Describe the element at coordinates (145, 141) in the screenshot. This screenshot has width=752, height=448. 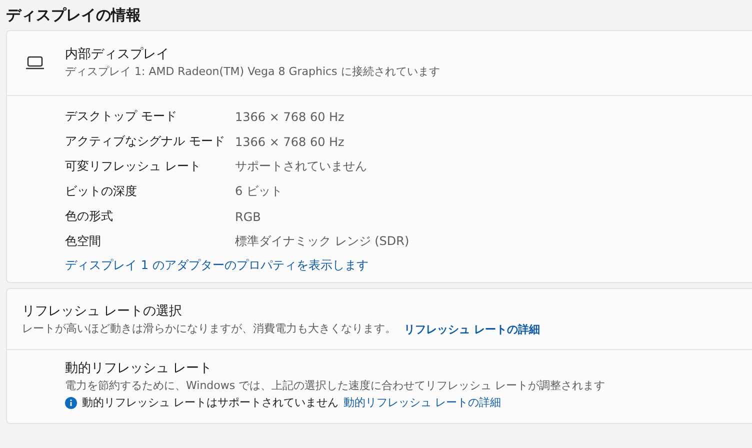
I see `property-label: アクティブなシグナル モード` at that location.